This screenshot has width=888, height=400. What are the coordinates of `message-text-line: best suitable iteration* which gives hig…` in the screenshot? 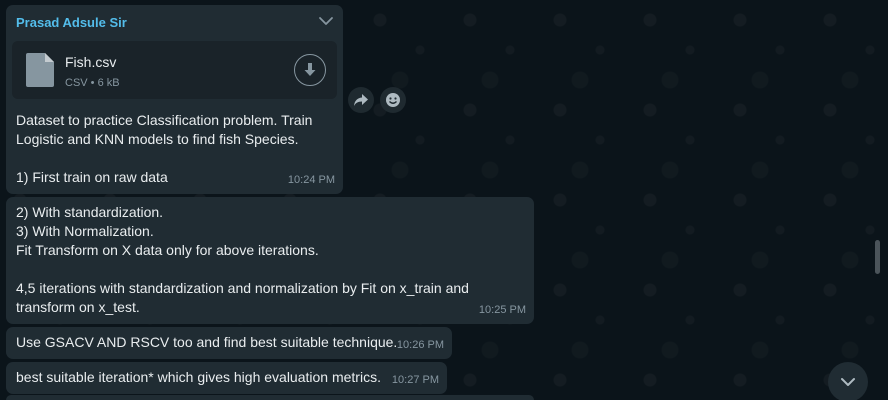 It's located at (198, 377).